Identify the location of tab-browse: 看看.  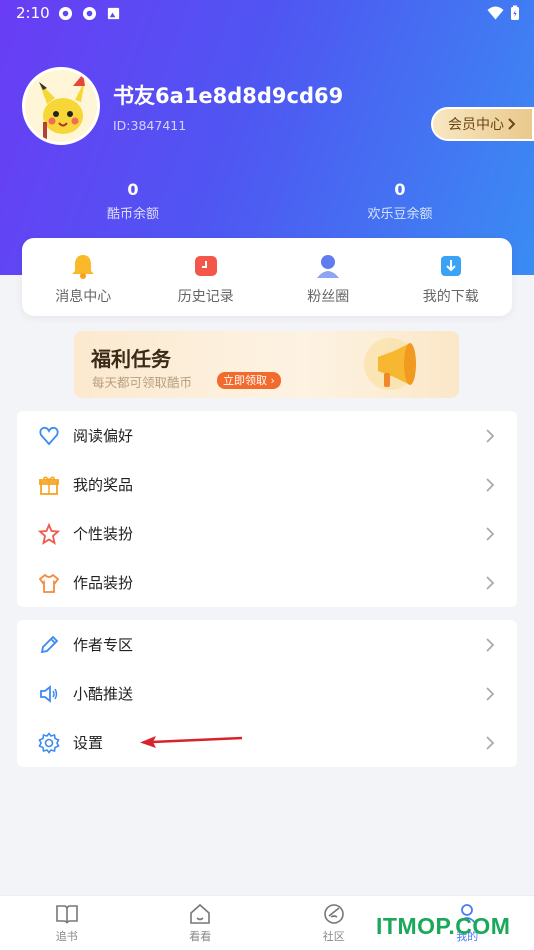
(201, 923).